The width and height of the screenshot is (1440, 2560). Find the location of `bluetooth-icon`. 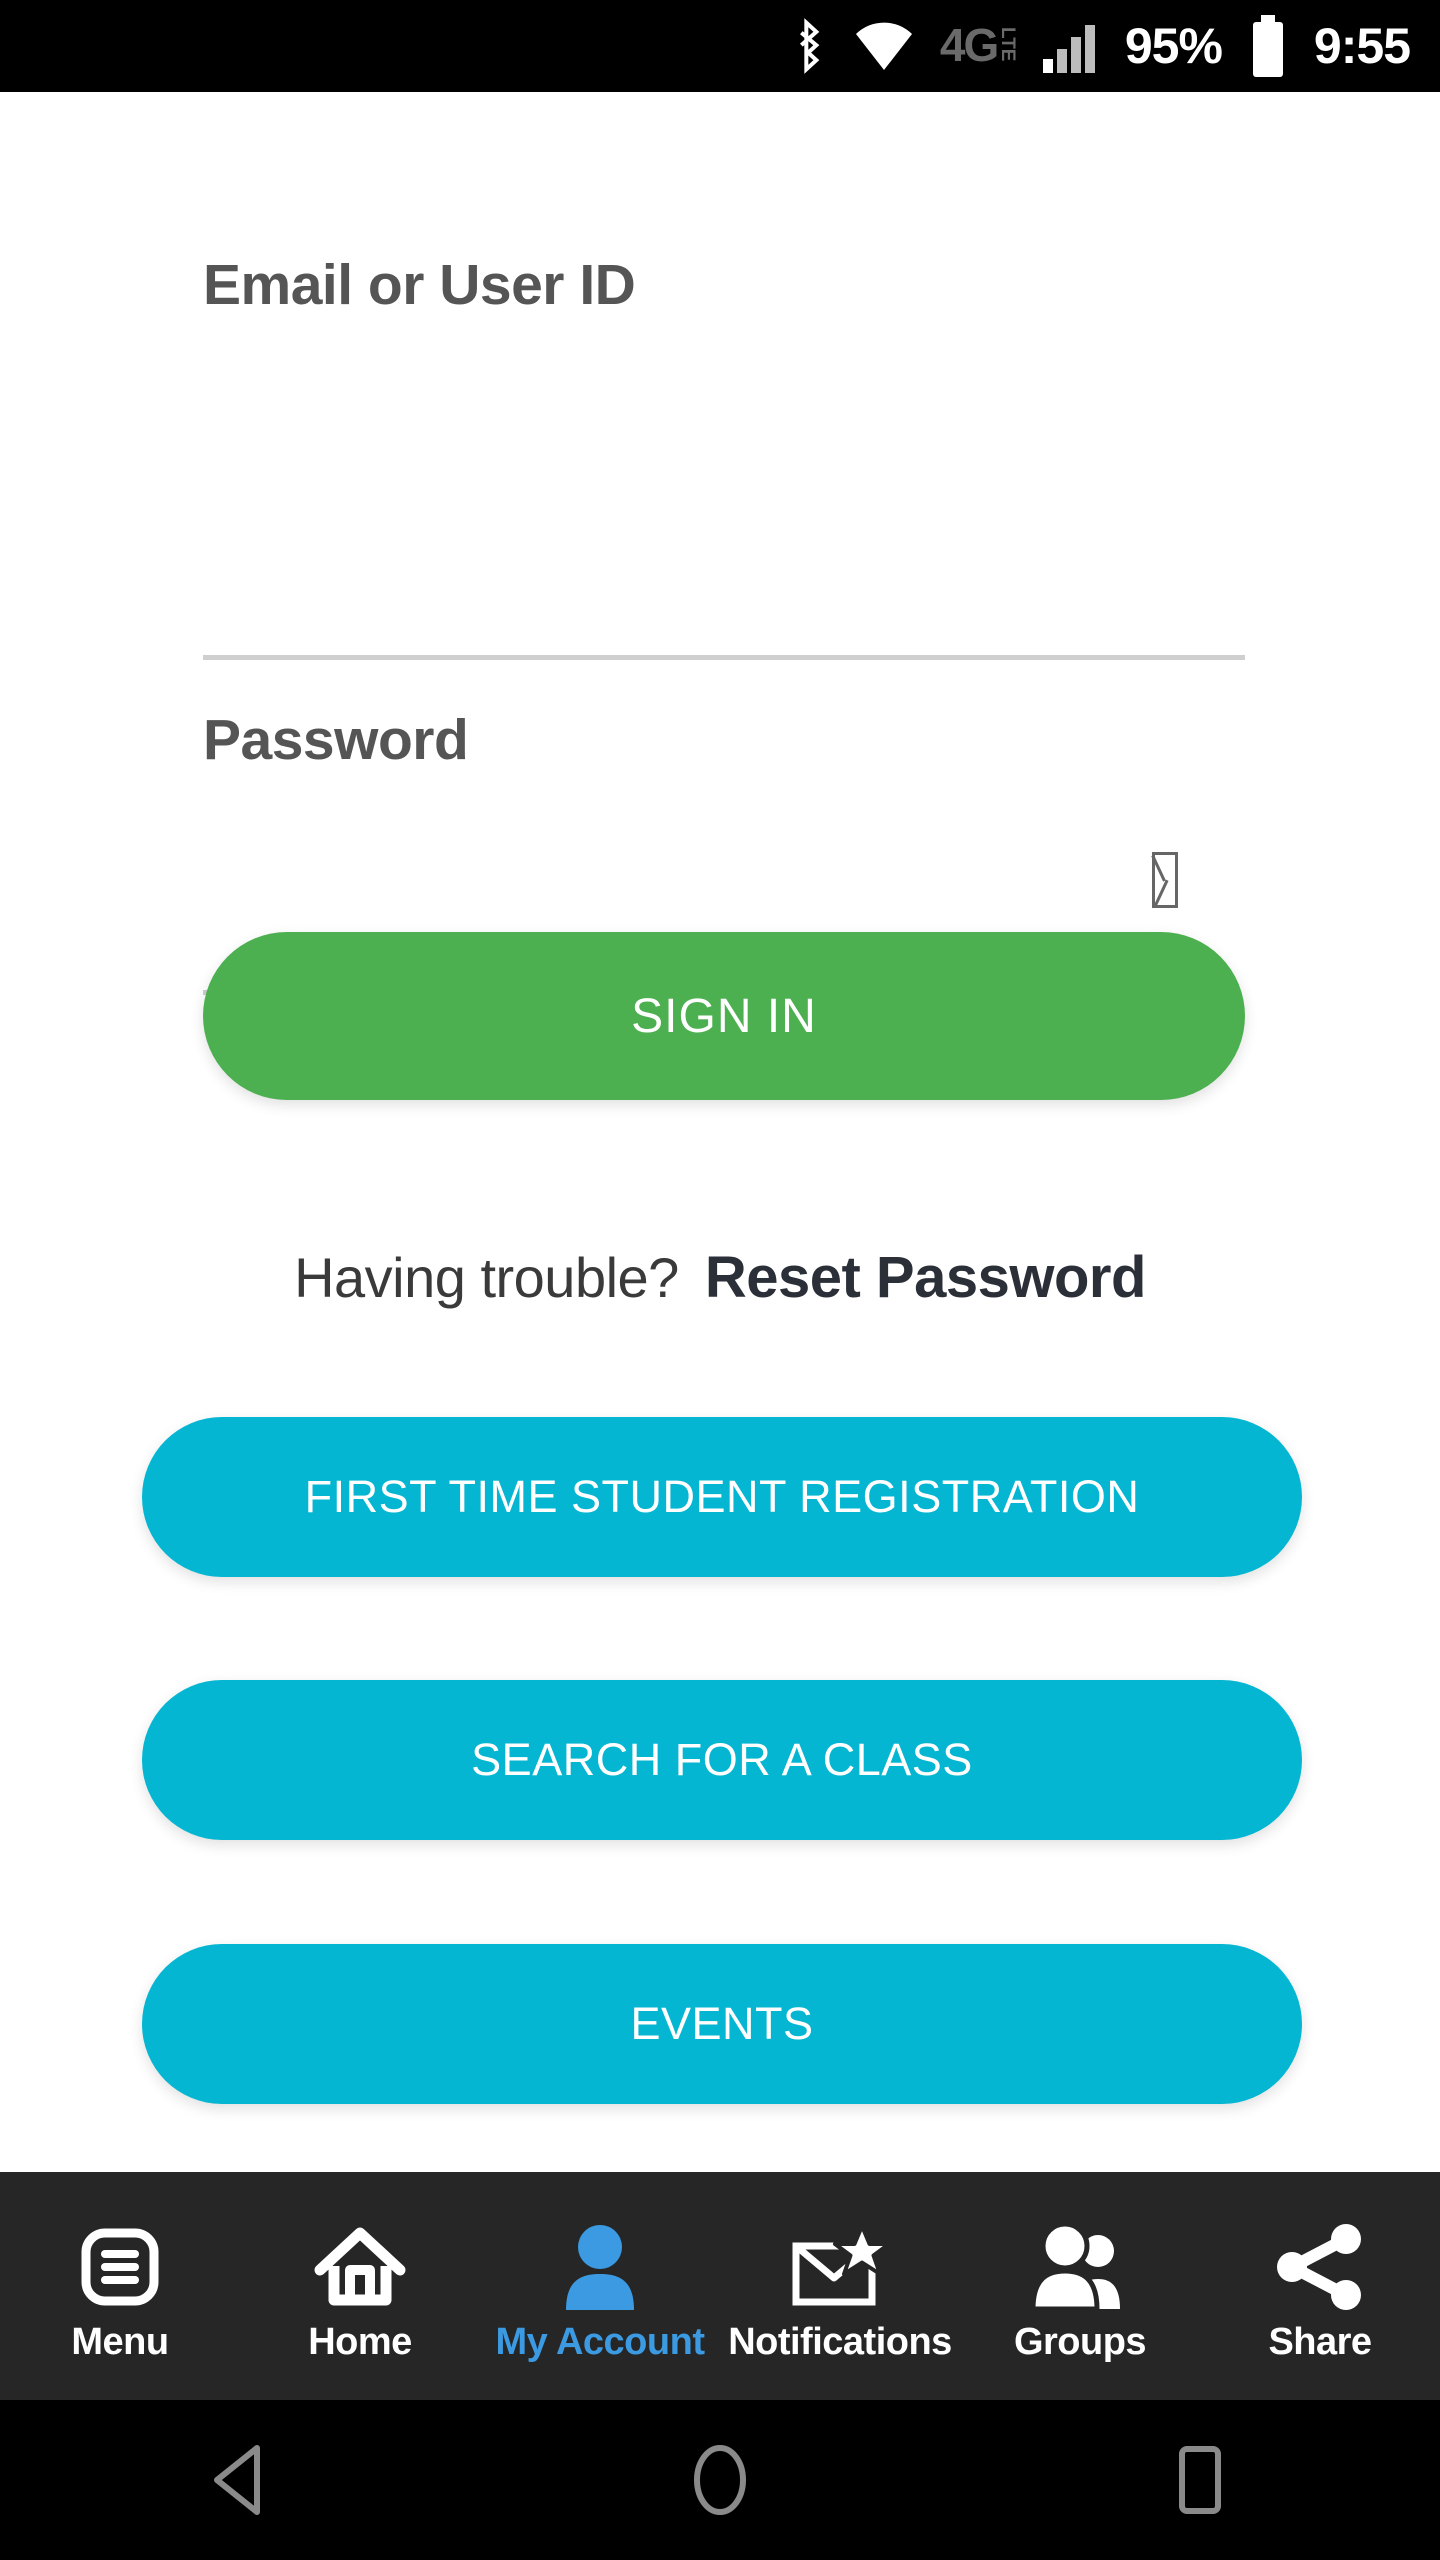

bluetooth-icon is located at coordinates (808, 46).